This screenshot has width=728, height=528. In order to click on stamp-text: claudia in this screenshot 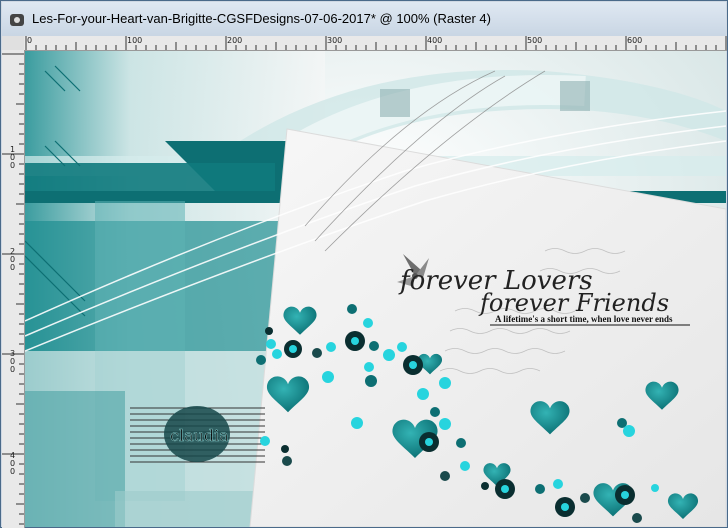, I will do `click(199, 435)`.